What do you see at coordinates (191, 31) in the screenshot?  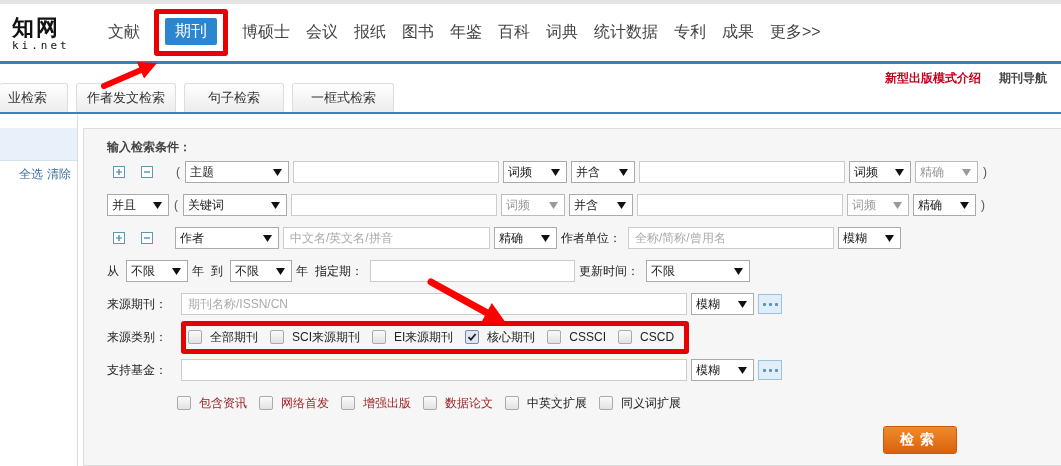 I see `nav-tab: 期刊` at bounding box center [191, 31].